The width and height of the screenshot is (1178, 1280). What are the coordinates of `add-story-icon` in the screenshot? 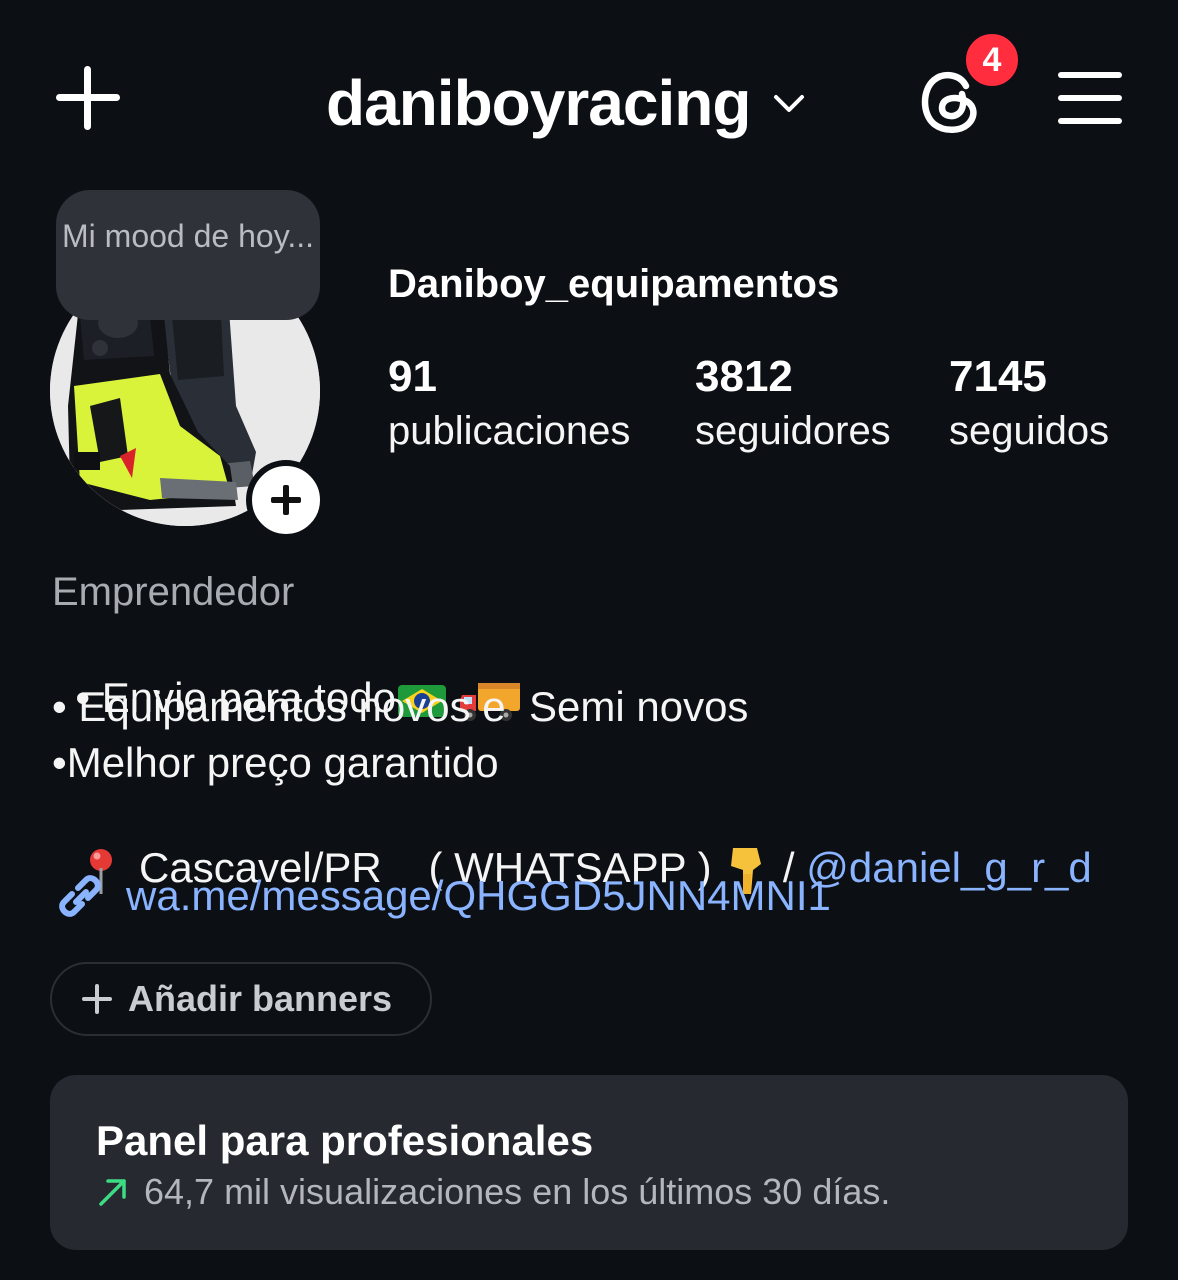 It's located at (286, 500).